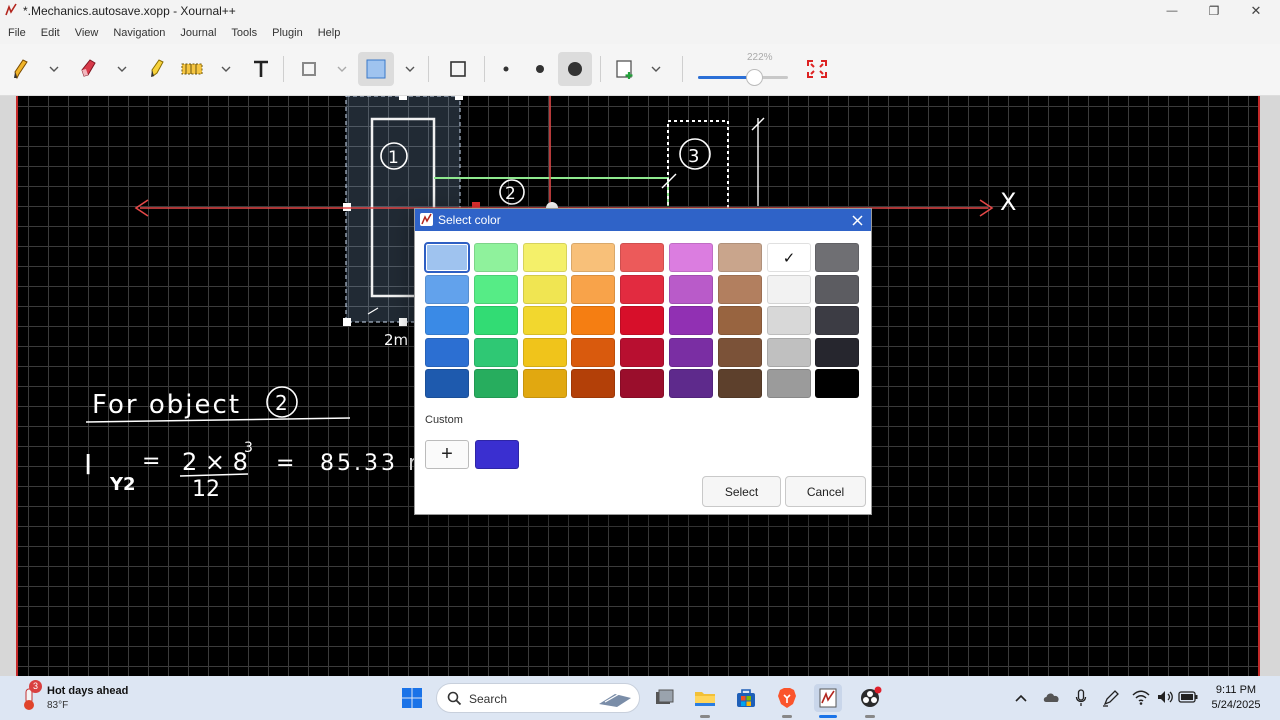 The height and width of the screenshot is (720, 1280). What do you see at coordinates (410, 69) in the screenshot?
I see `fill-color-dropdown-icon` at bounding box center [410, 69].